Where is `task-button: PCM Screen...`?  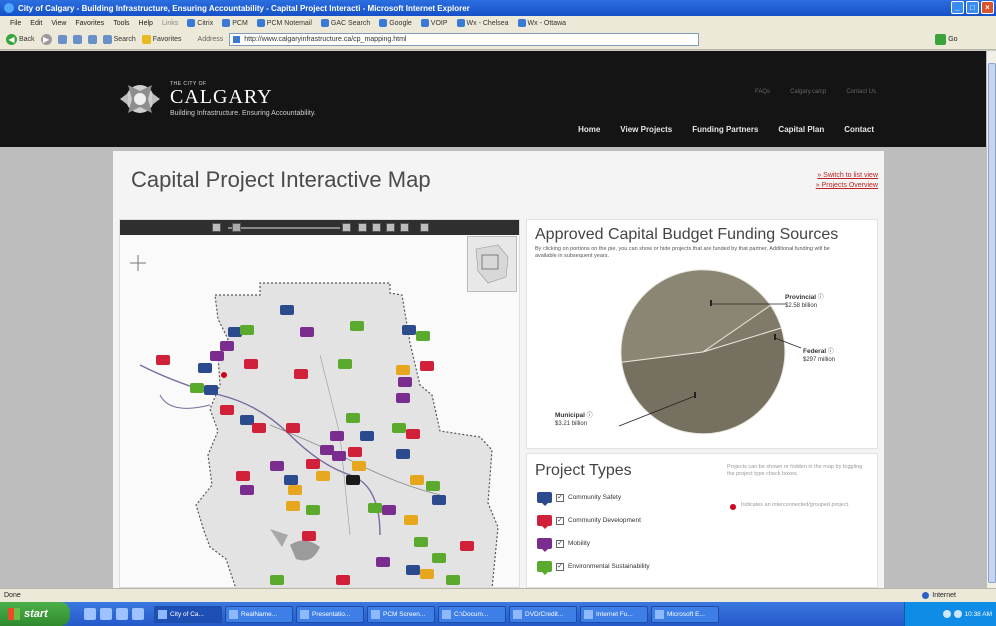 task-button: PCM Screen... is located at coordinates (401, 614).